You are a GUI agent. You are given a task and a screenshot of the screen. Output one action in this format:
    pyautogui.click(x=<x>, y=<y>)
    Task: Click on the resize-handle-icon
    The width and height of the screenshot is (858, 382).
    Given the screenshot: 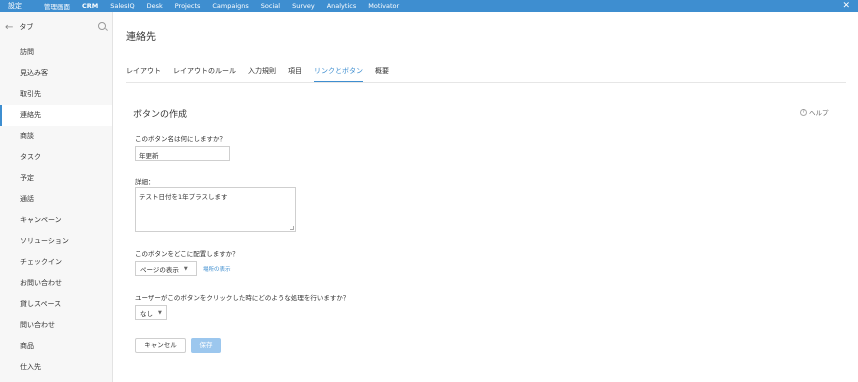 What is the action you would take?
    pyautogui.click(x=292, y=228)
    